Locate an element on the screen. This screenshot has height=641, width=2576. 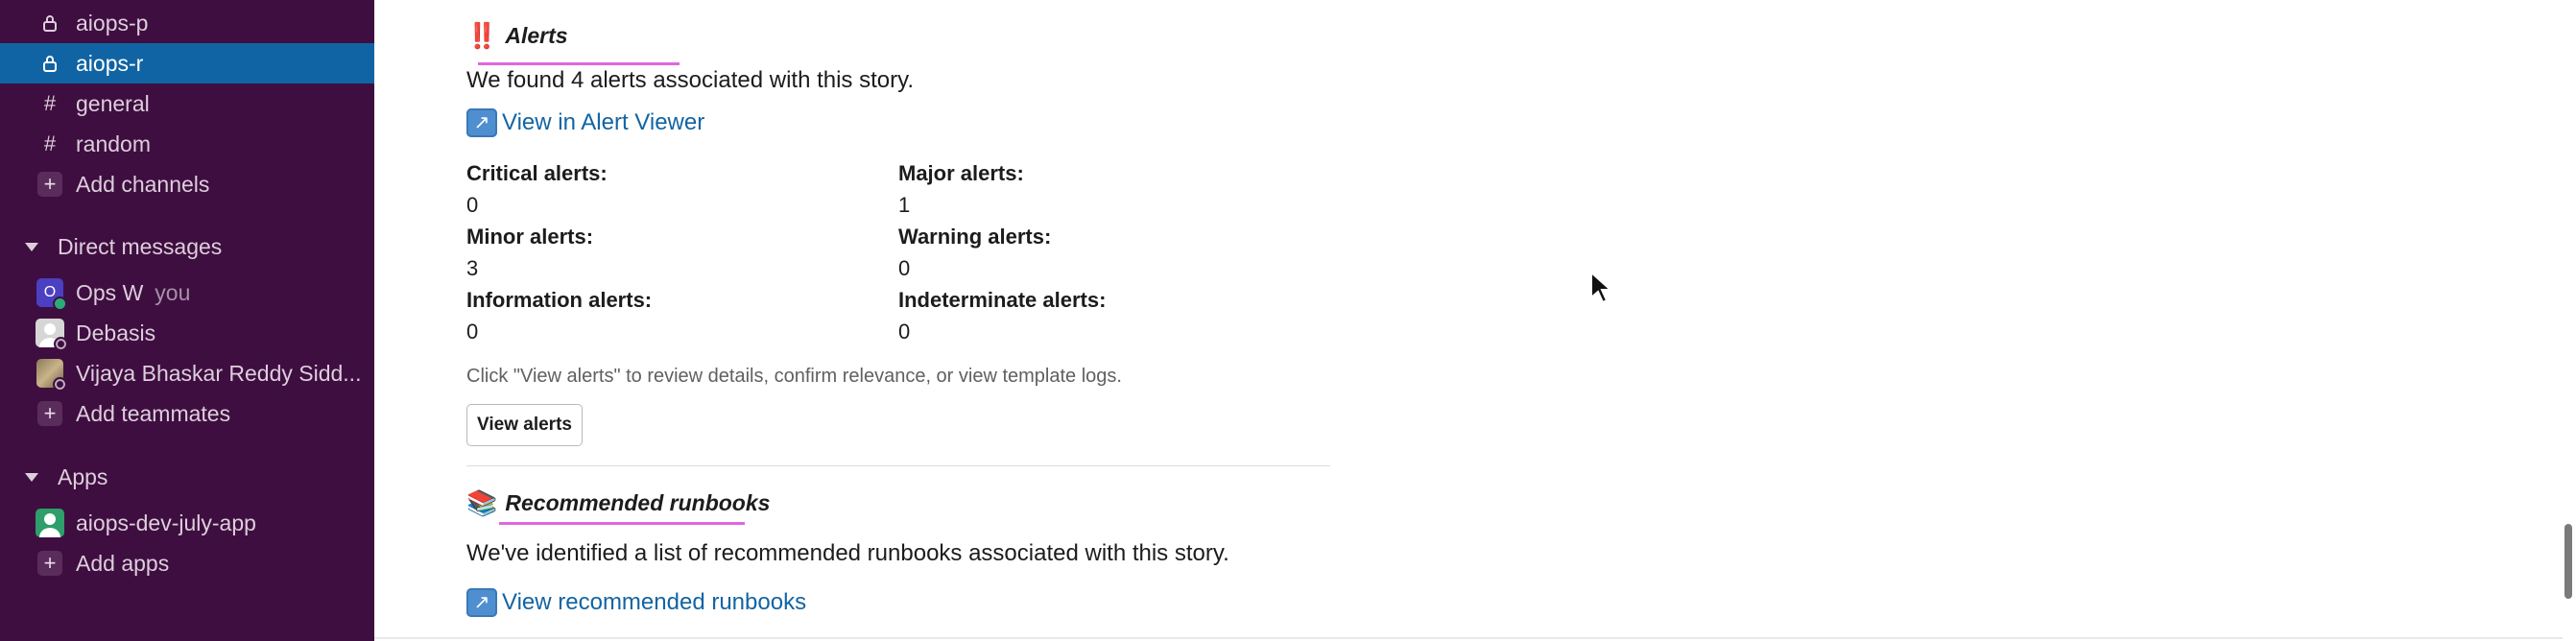
add-teammates-label: Add teammates is located at coordinates (153, 413).